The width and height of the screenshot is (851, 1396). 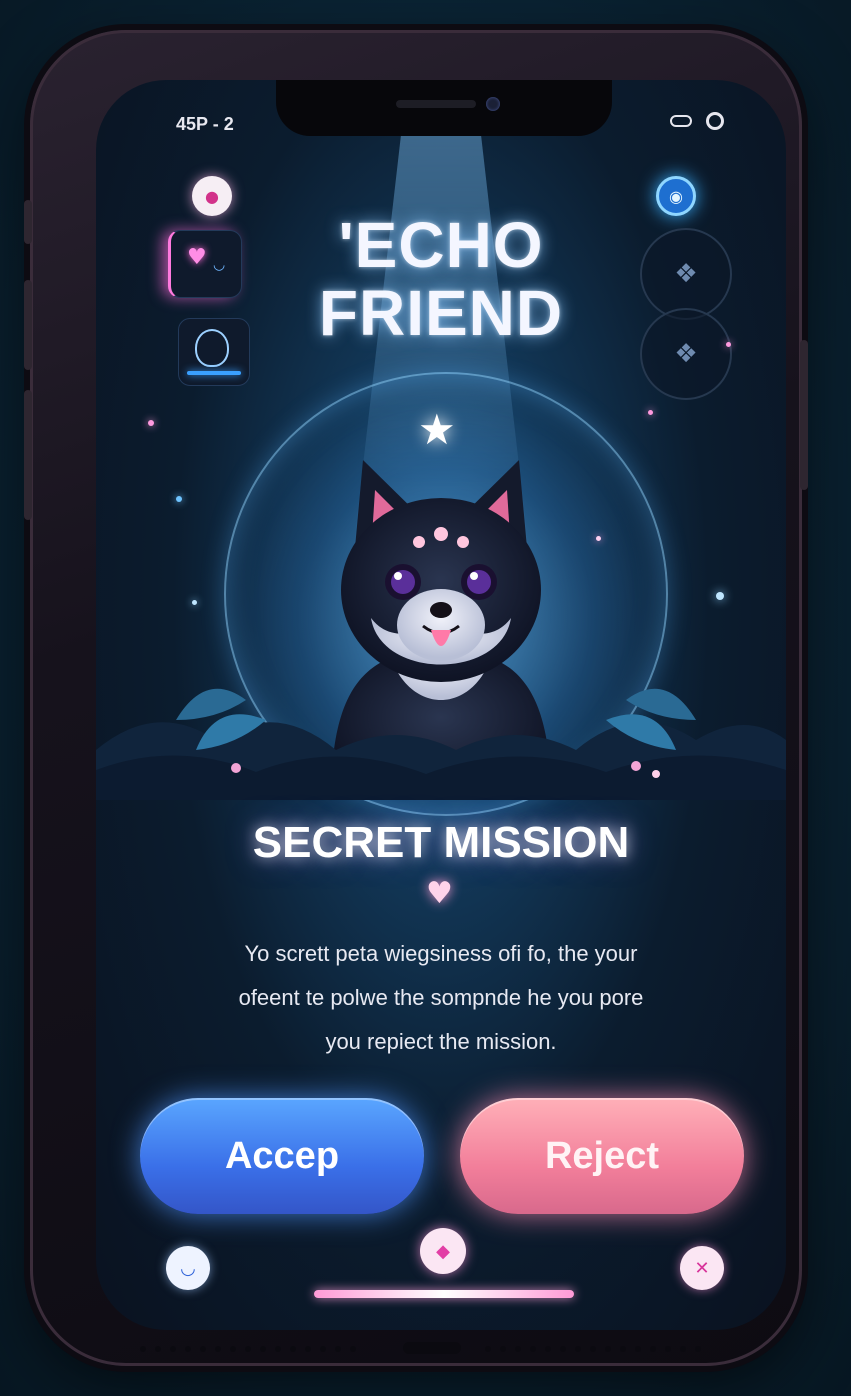 I want to click on settings-ring-icon, so click(x=715, y=121).